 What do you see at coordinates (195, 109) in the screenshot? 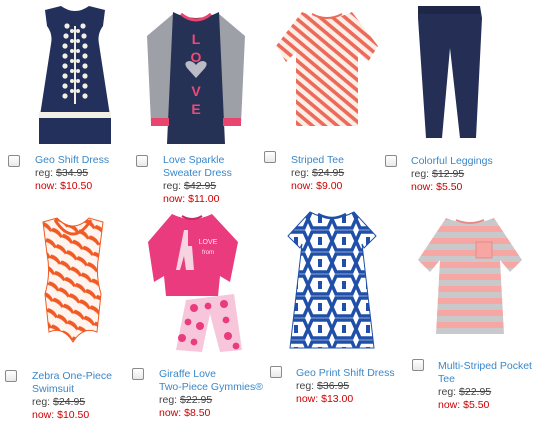
I see `svg-text: E` at bounding box center [195, 109].